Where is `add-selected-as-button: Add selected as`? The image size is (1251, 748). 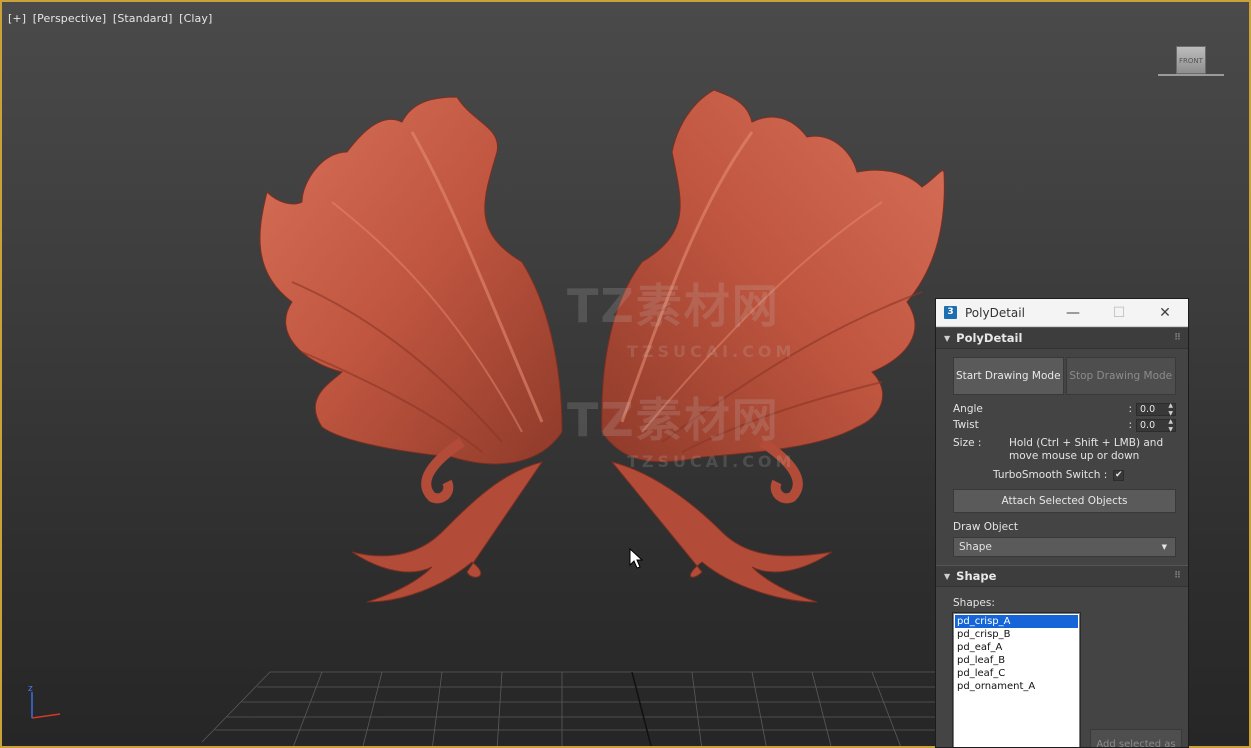
add-selected-as-button: Add selected as is located at coordinates (1136, 738).